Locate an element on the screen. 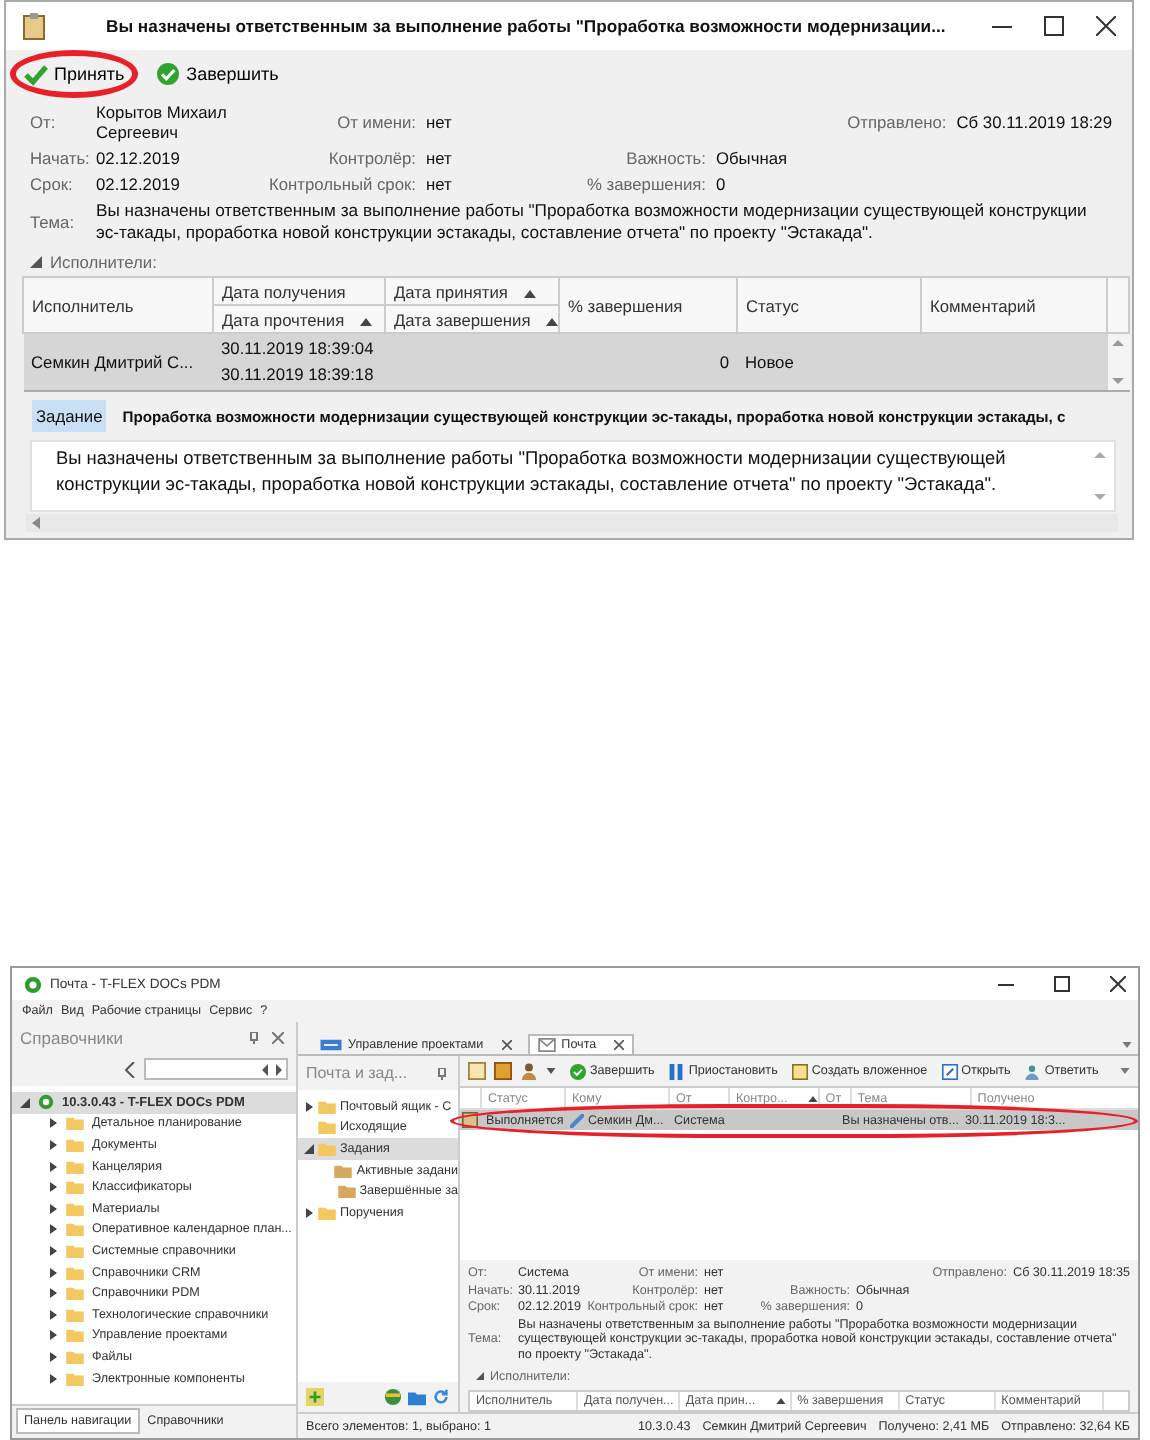 This screenshot has height=1440, width=1150. column-header: Дата завершения is located at coordinates (472, 319).